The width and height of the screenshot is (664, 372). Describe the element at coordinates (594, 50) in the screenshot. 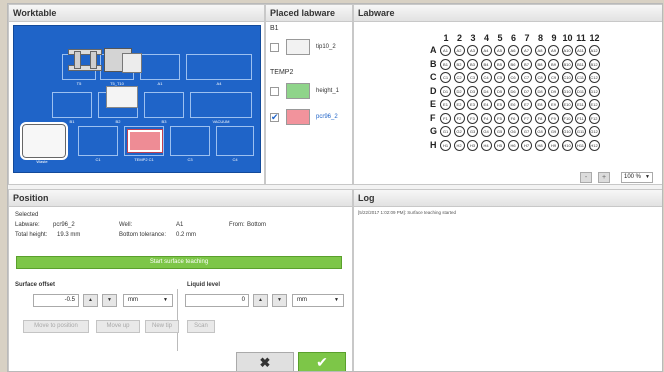

I see `well: A12` at that location.